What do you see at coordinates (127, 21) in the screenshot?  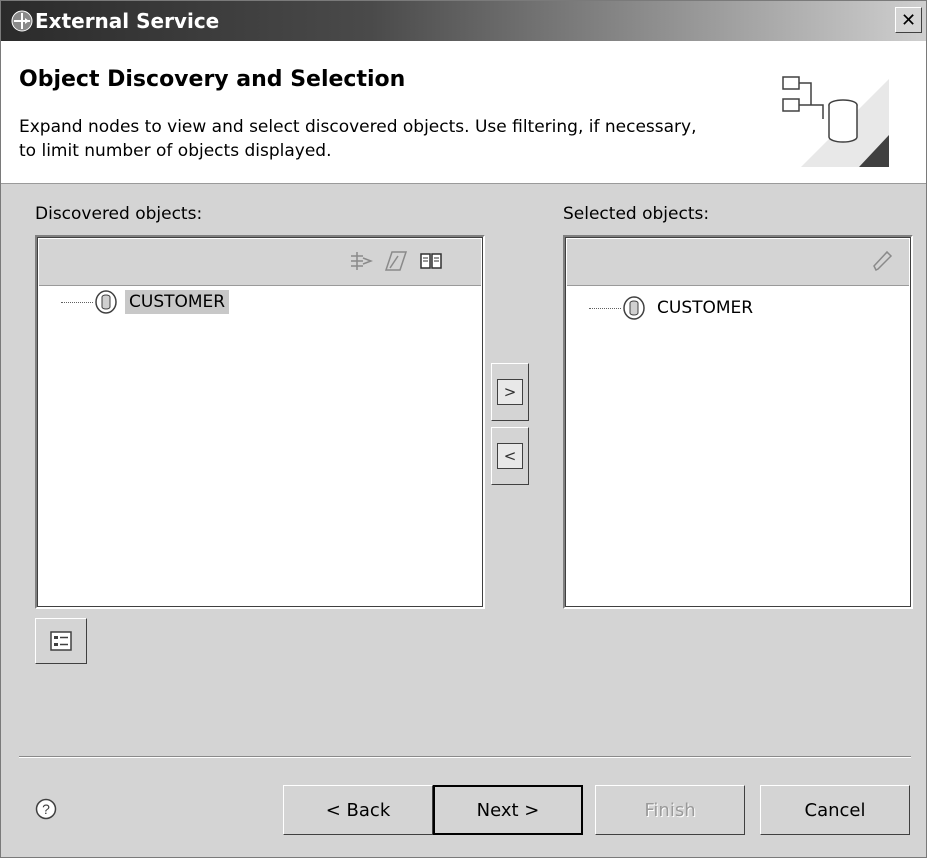 I see `window-title: External Service` at bounding box center [127, 21].